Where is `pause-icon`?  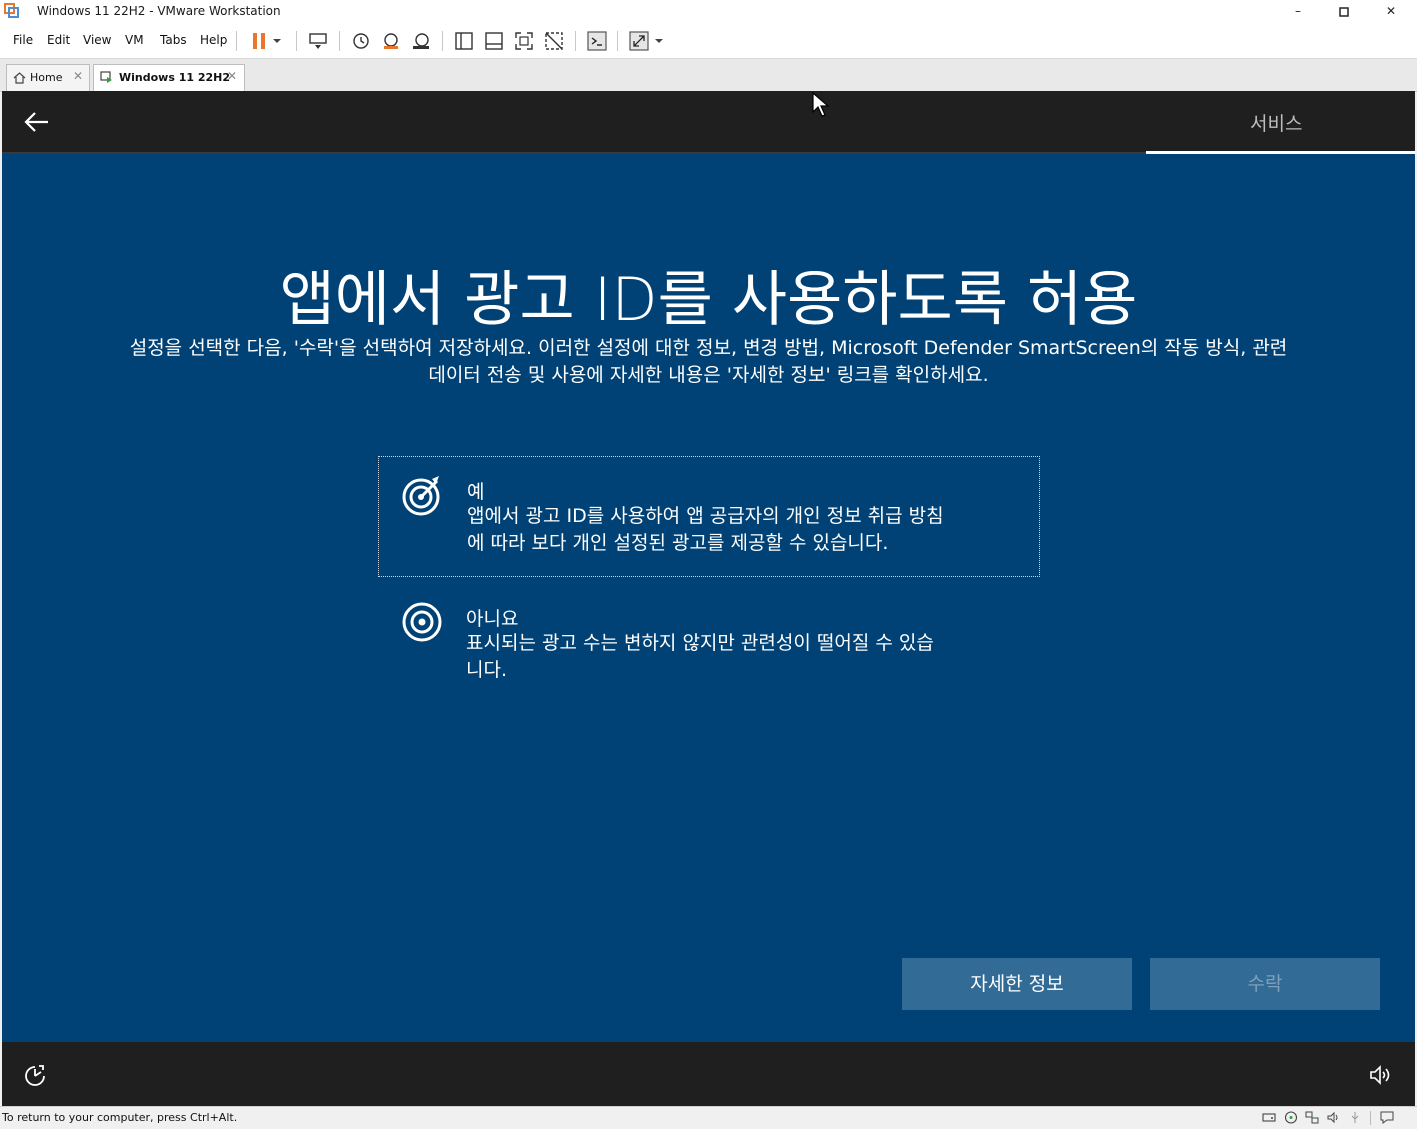 pause-icon is located at coordinates (259, 41).